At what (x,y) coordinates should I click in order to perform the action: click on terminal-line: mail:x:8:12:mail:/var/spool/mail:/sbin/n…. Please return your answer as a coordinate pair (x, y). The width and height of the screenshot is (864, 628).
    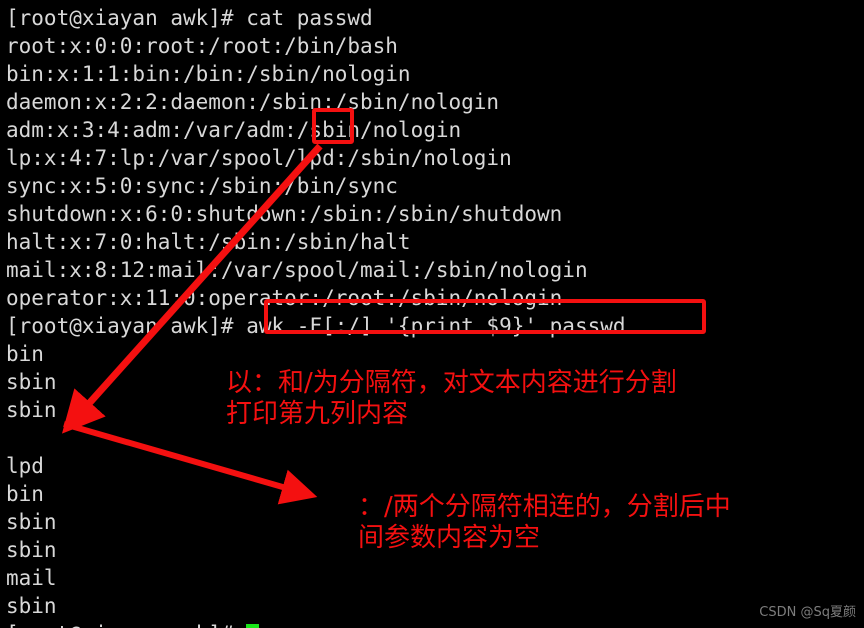
    Looking at the image, I should click on (297, 270).